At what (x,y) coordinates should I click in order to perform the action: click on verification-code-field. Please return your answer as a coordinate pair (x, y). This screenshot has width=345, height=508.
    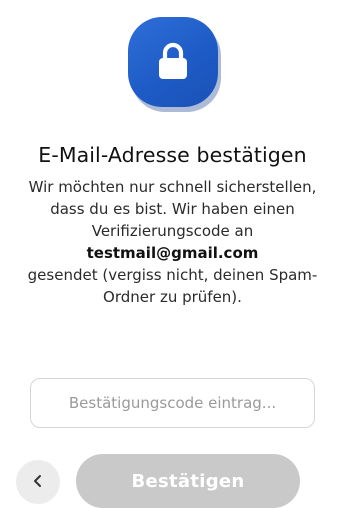
    Looking at the image, I should click on (172, 403).